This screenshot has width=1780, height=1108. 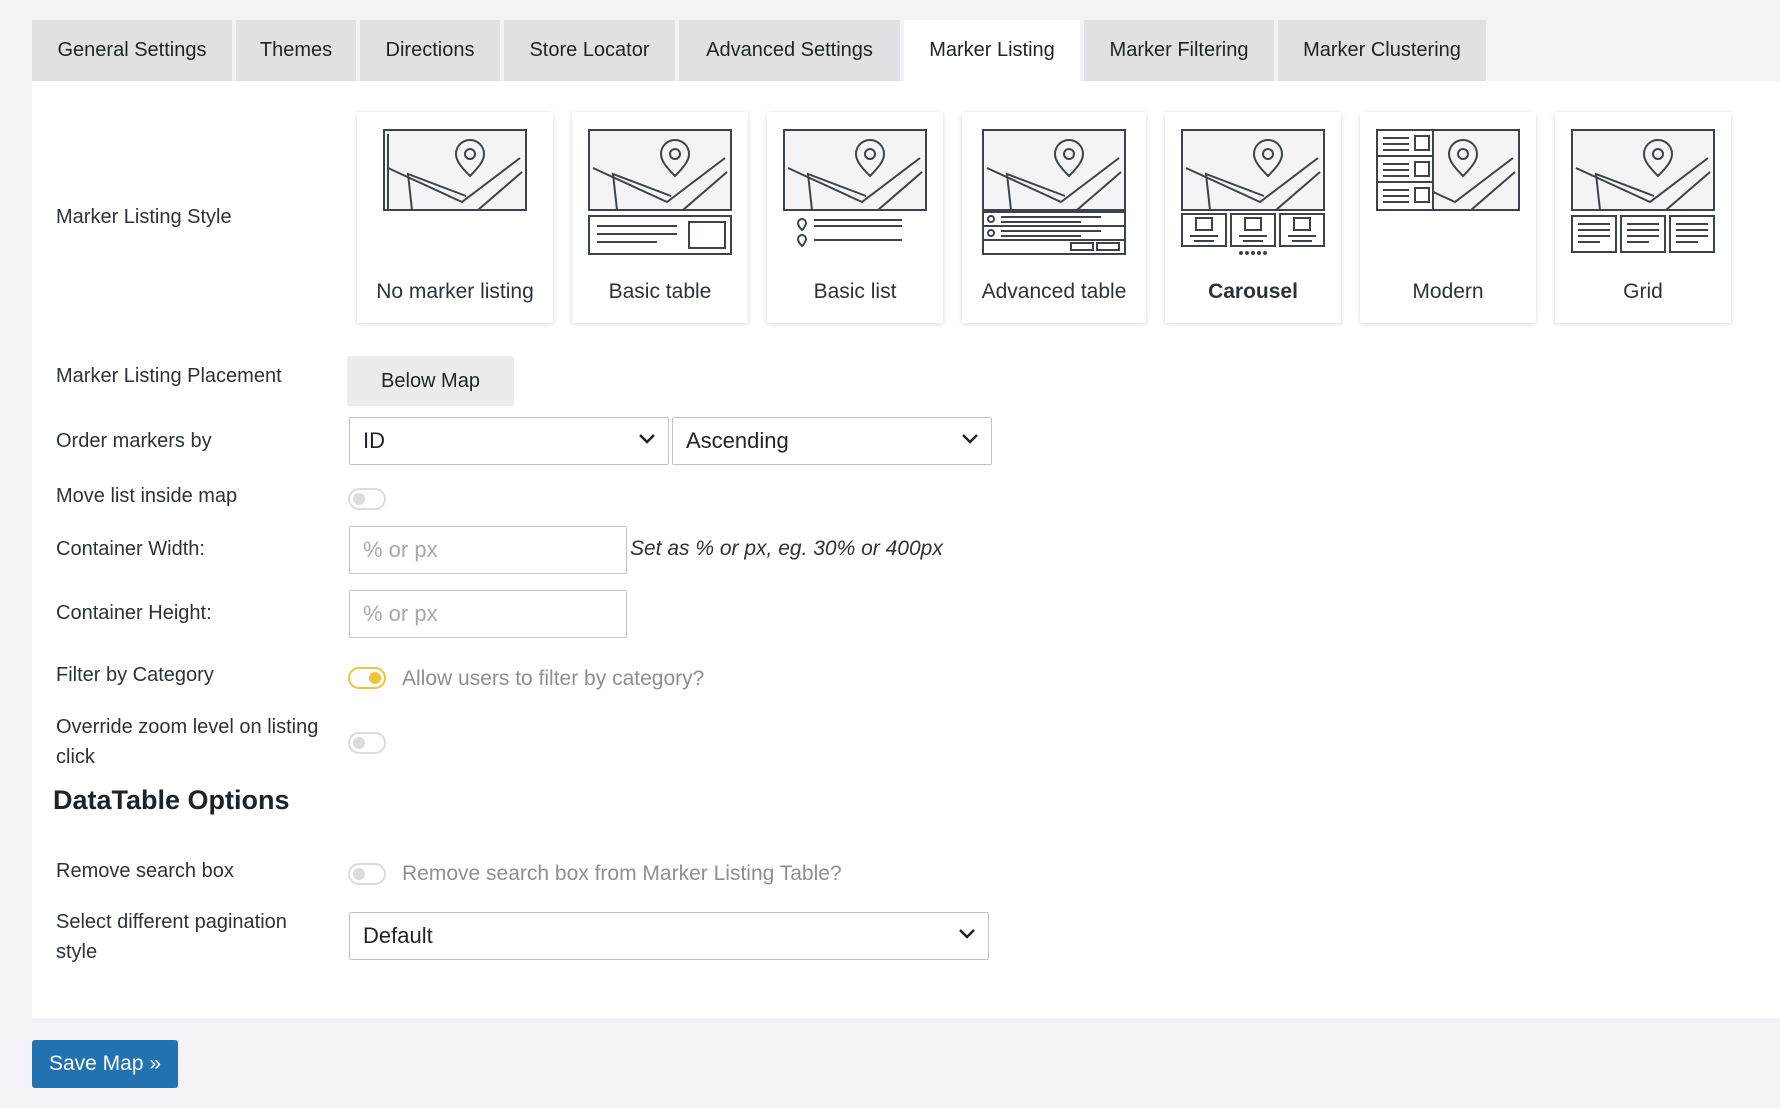 I want to click on style-option-carousel: Carousel, so click(x=1253, y=217).